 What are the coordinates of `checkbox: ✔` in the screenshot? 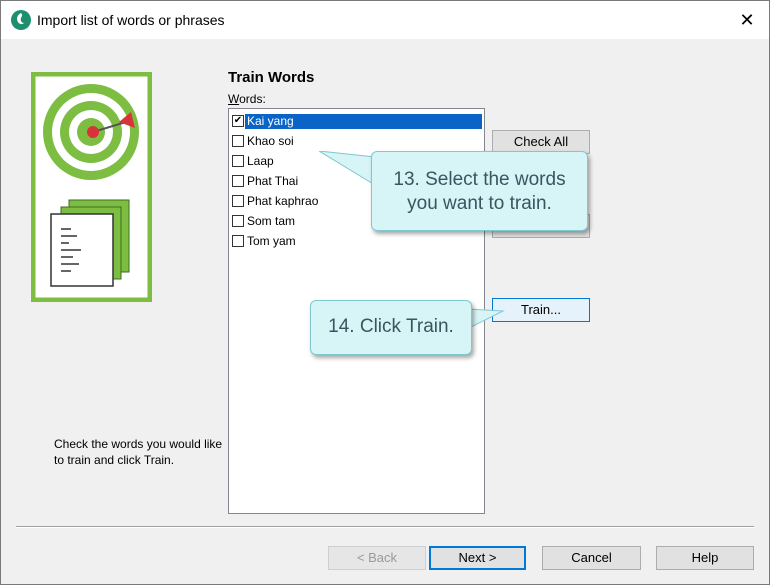 It's located at (238, 121).